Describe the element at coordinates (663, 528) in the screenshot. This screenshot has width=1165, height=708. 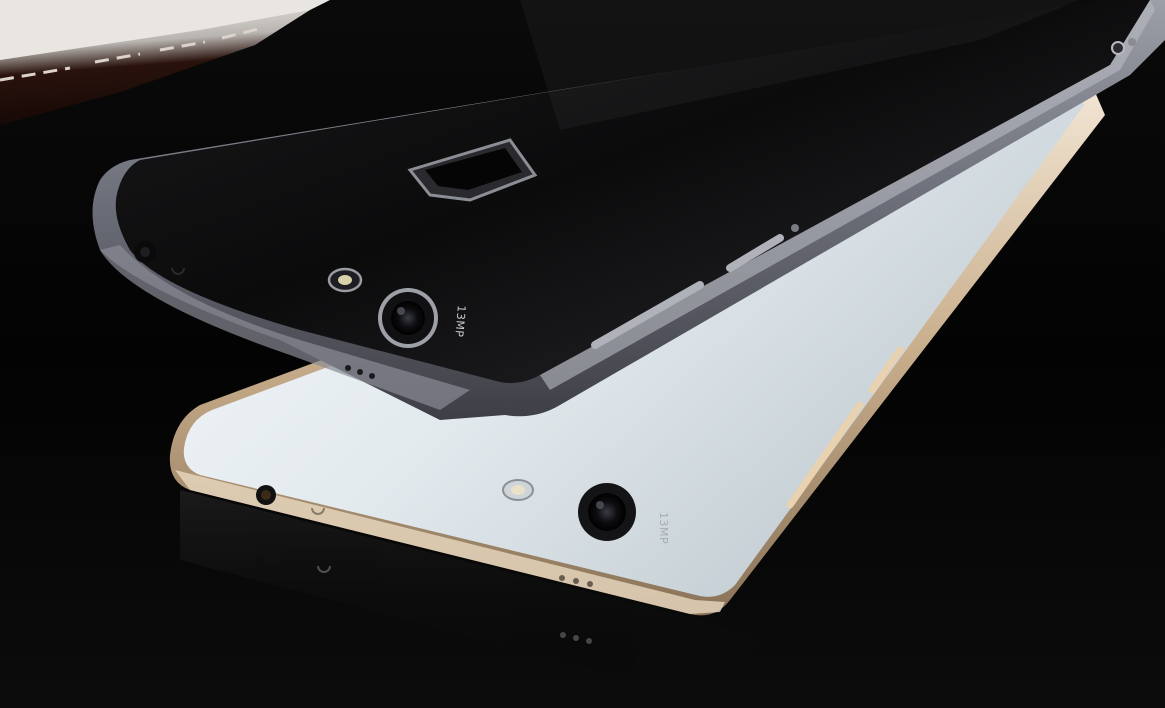
I see `white-phone-camera-label: 13MP` at that location.